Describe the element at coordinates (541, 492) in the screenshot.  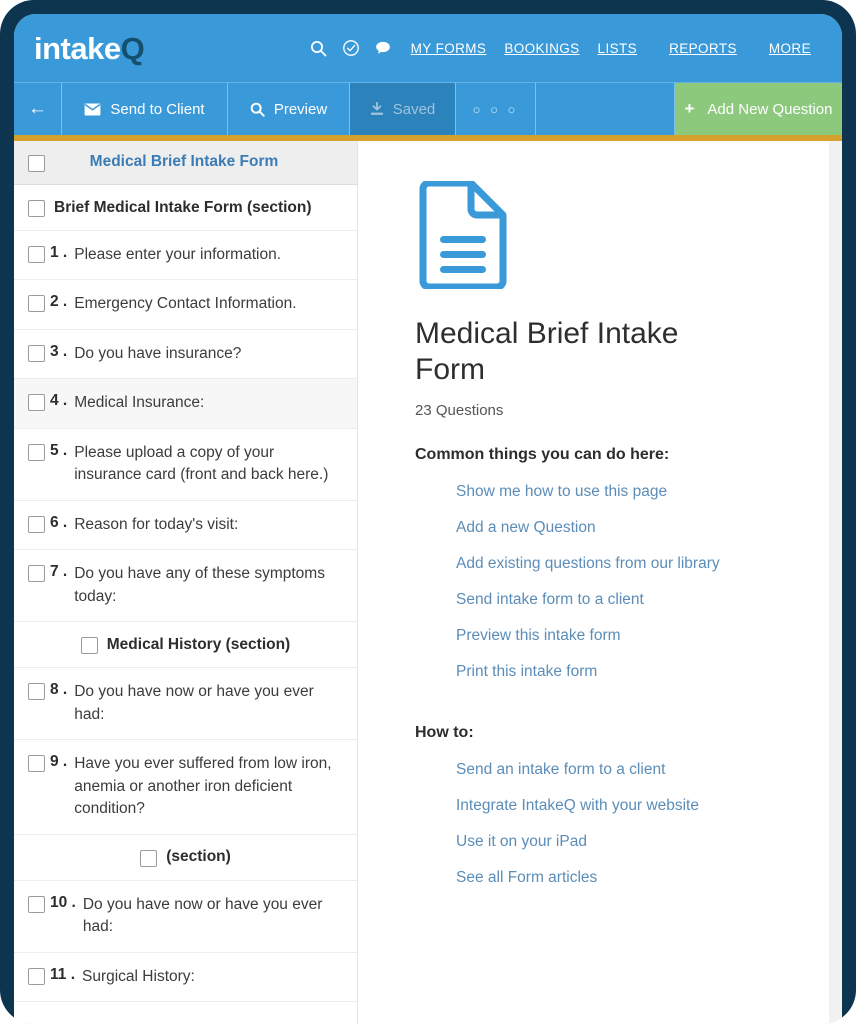
I see `common-action-link-0: Show me how to use this page` at that location.